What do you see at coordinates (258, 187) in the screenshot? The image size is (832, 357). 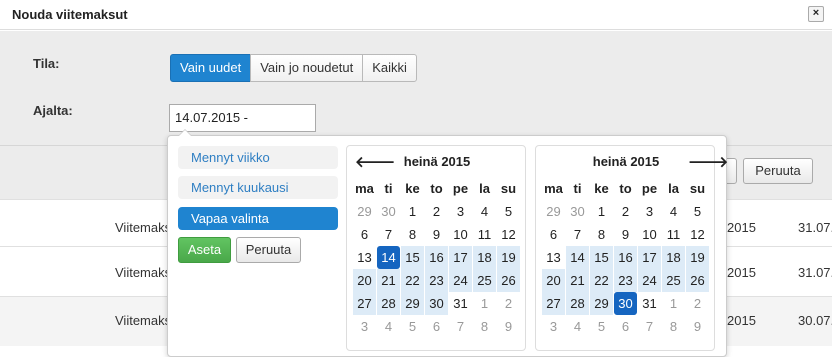 I see `range-last-month: Mennyt kuukausi` at bounding box center [258, 187].